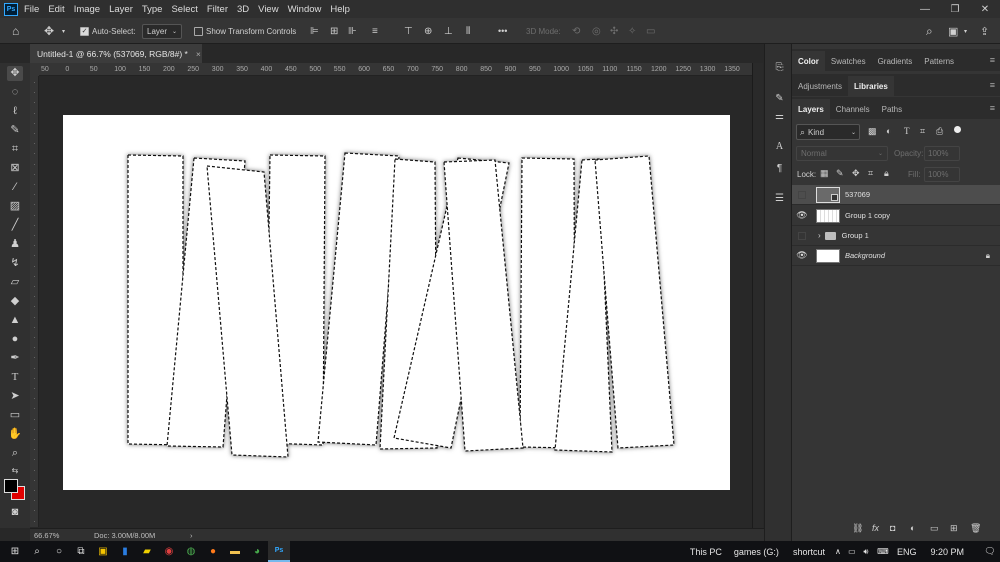 The width and height of the screenshot is (1000, 562). Describe the element at coordinates (64, 535) in the screenshot. I see `zoom-level: 66.67%` at that location.